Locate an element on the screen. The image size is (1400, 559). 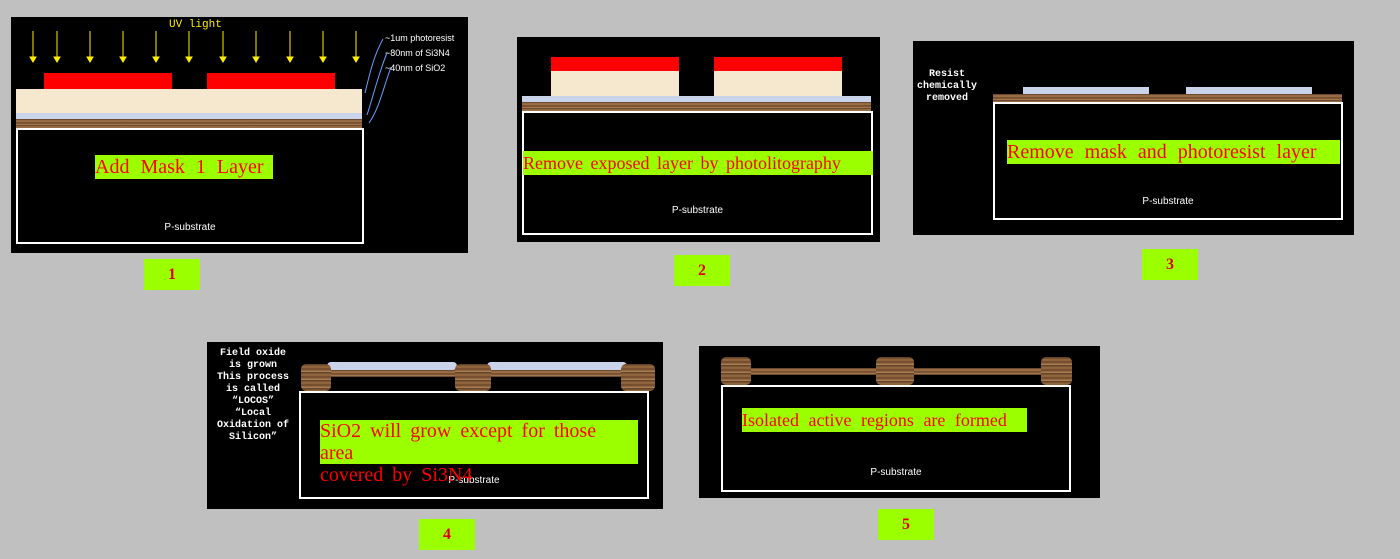
step5-number: 5 is located at coordinates (906, 524).